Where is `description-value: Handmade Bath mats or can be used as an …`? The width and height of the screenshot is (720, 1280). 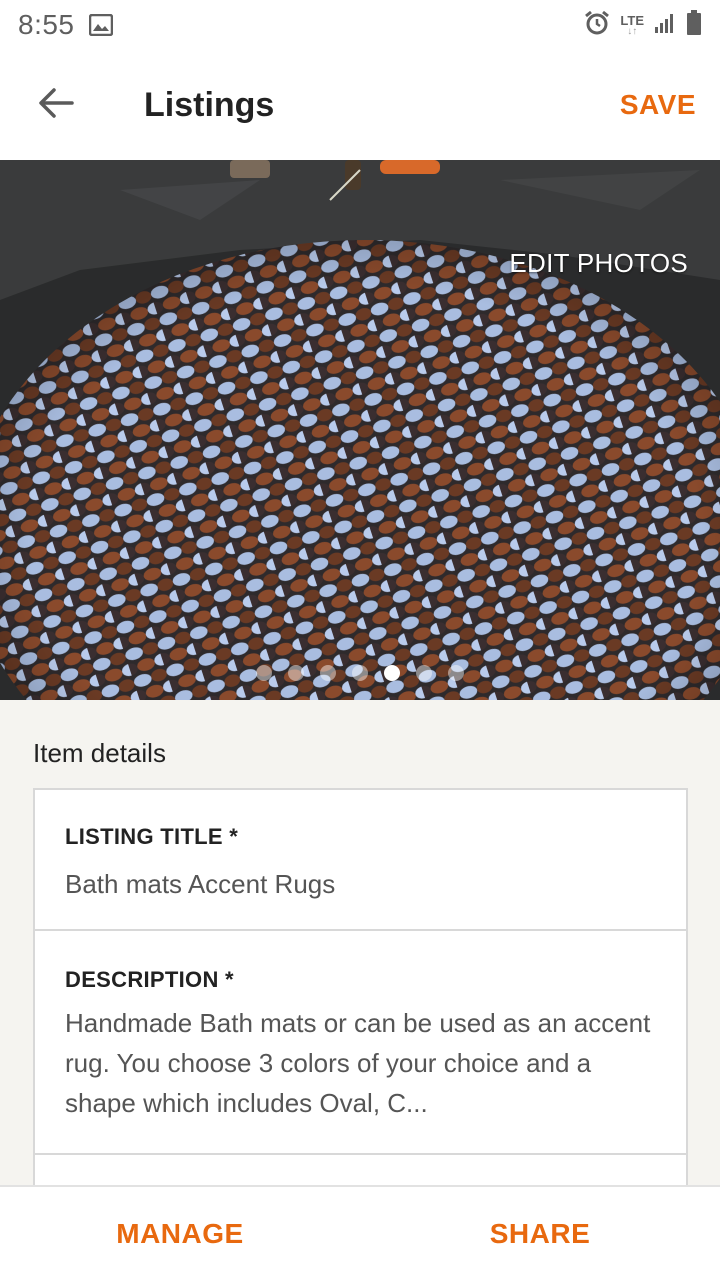
description-value: Handmade Bath mats or can be used as an … is located at coordinates (358, 1063).